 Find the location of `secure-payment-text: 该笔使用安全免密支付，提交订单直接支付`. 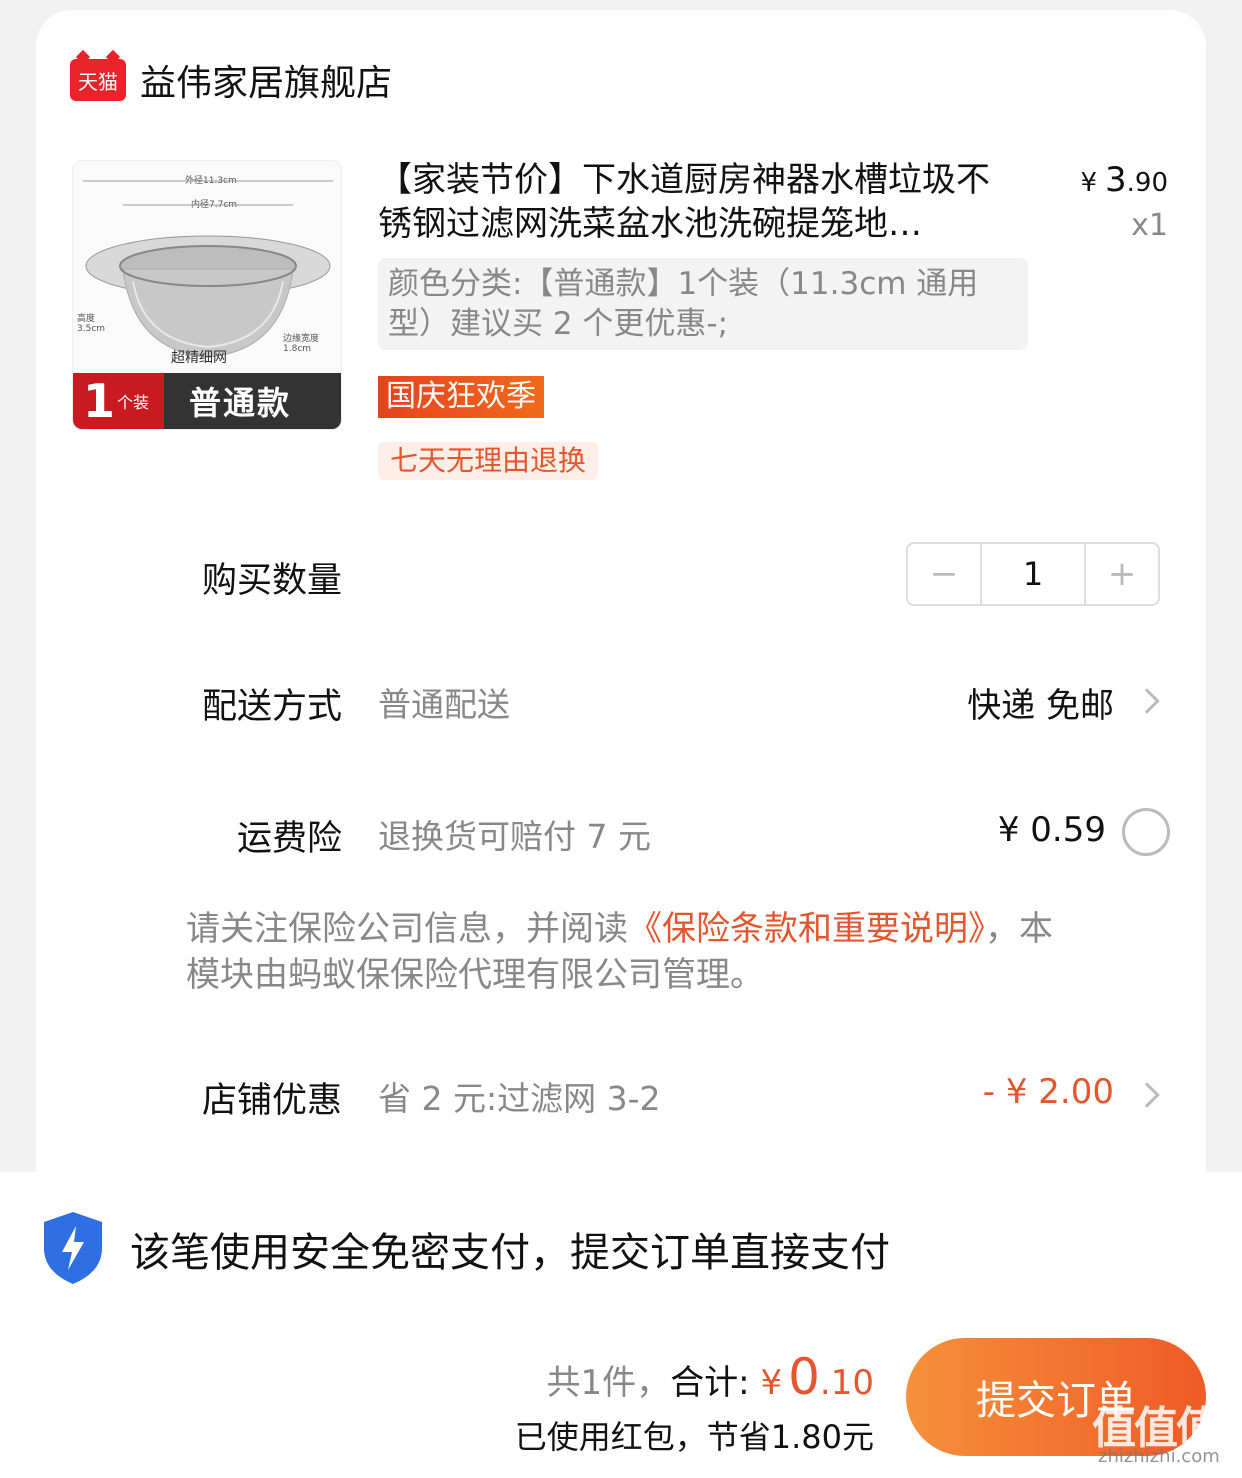

secure-payment-text: 该笔使用安全免密支付，提交订单直接支付 is located at coordinates (510, 1253).